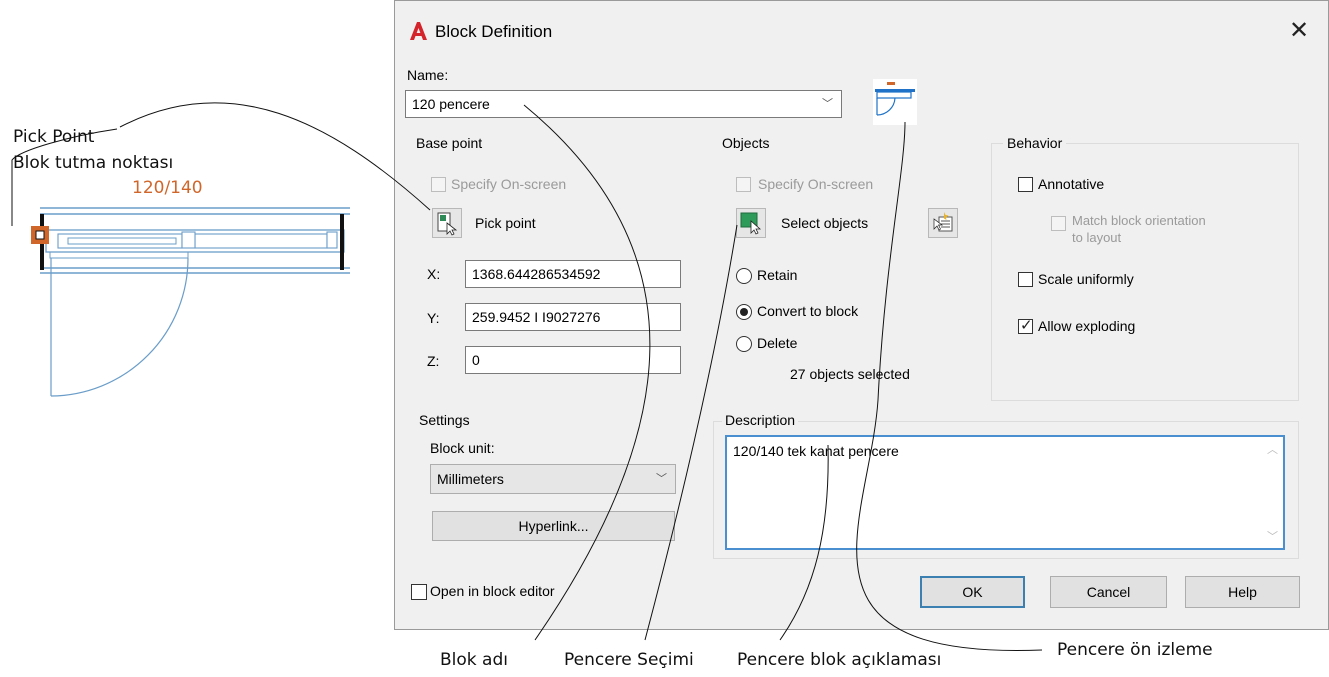 The height and width of the screenshot is (677, 1329). I want to click on help-button: Help, so click(1242, 592).